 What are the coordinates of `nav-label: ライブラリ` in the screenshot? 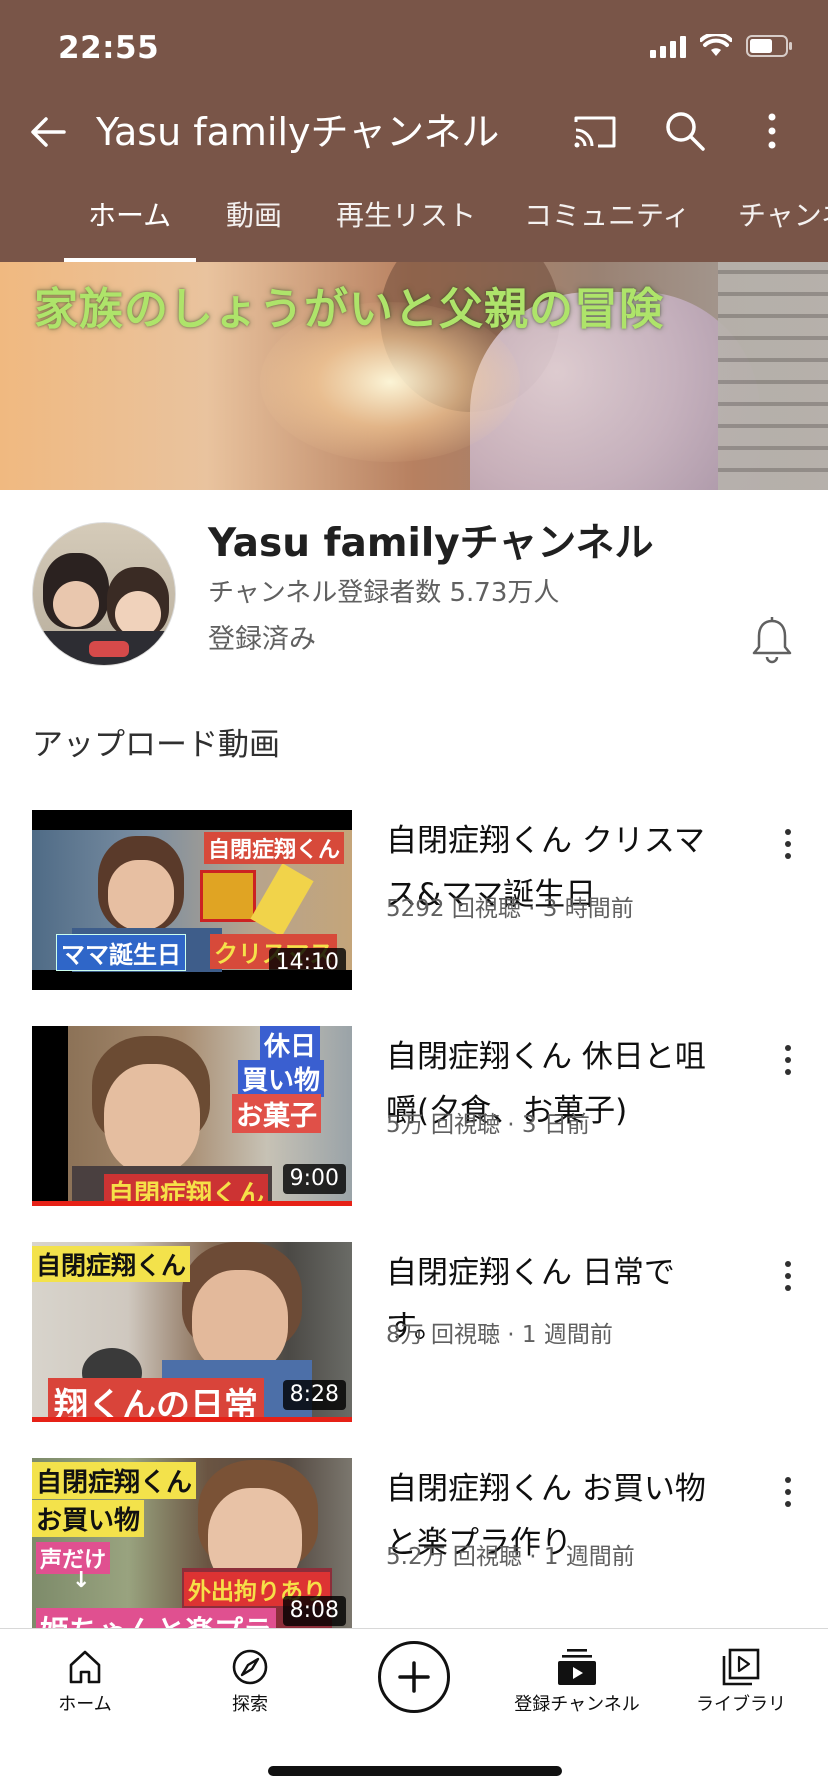 It's located at (741, 1704).